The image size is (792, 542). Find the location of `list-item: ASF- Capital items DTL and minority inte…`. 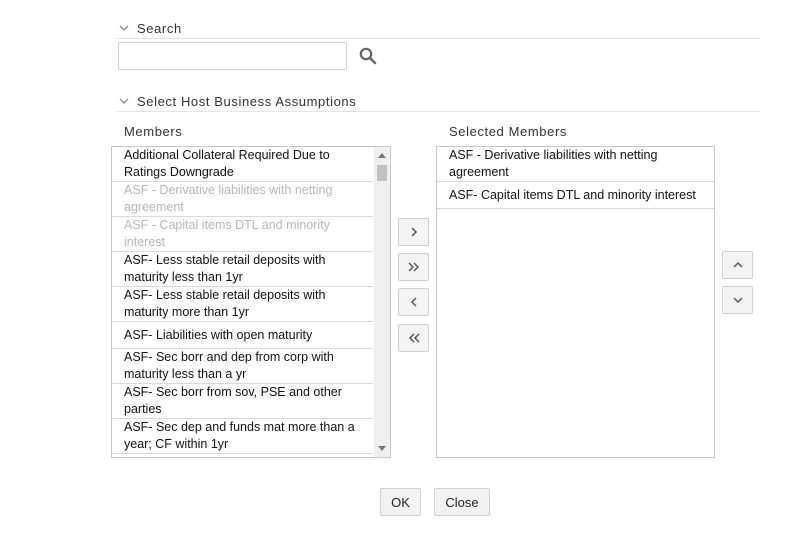

list-item: ASF- Capital items DTL and minority inte… is located at coordinates (575, 195).